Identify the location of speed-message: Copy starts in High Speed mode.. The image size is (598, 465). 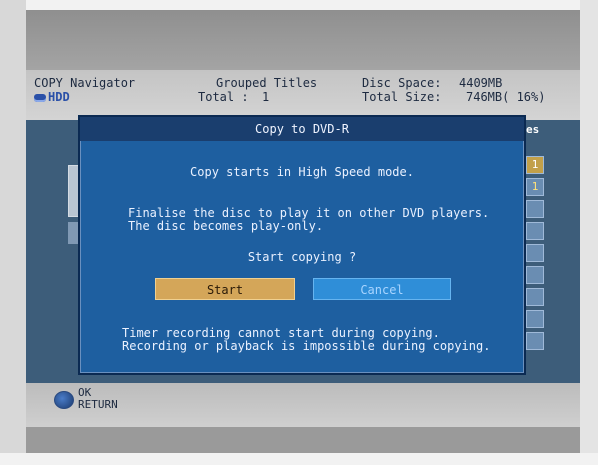
(302, 172).